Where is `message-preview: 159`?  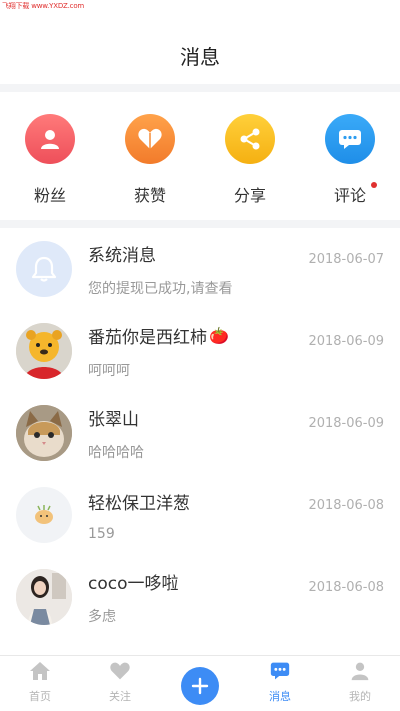 message-preview: 159 is located at coordinates (101, 533).